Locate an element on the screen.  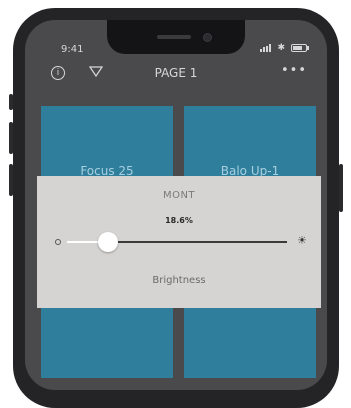
page-header: i PAGE 1 ••• is located at coordinates (176, 74).